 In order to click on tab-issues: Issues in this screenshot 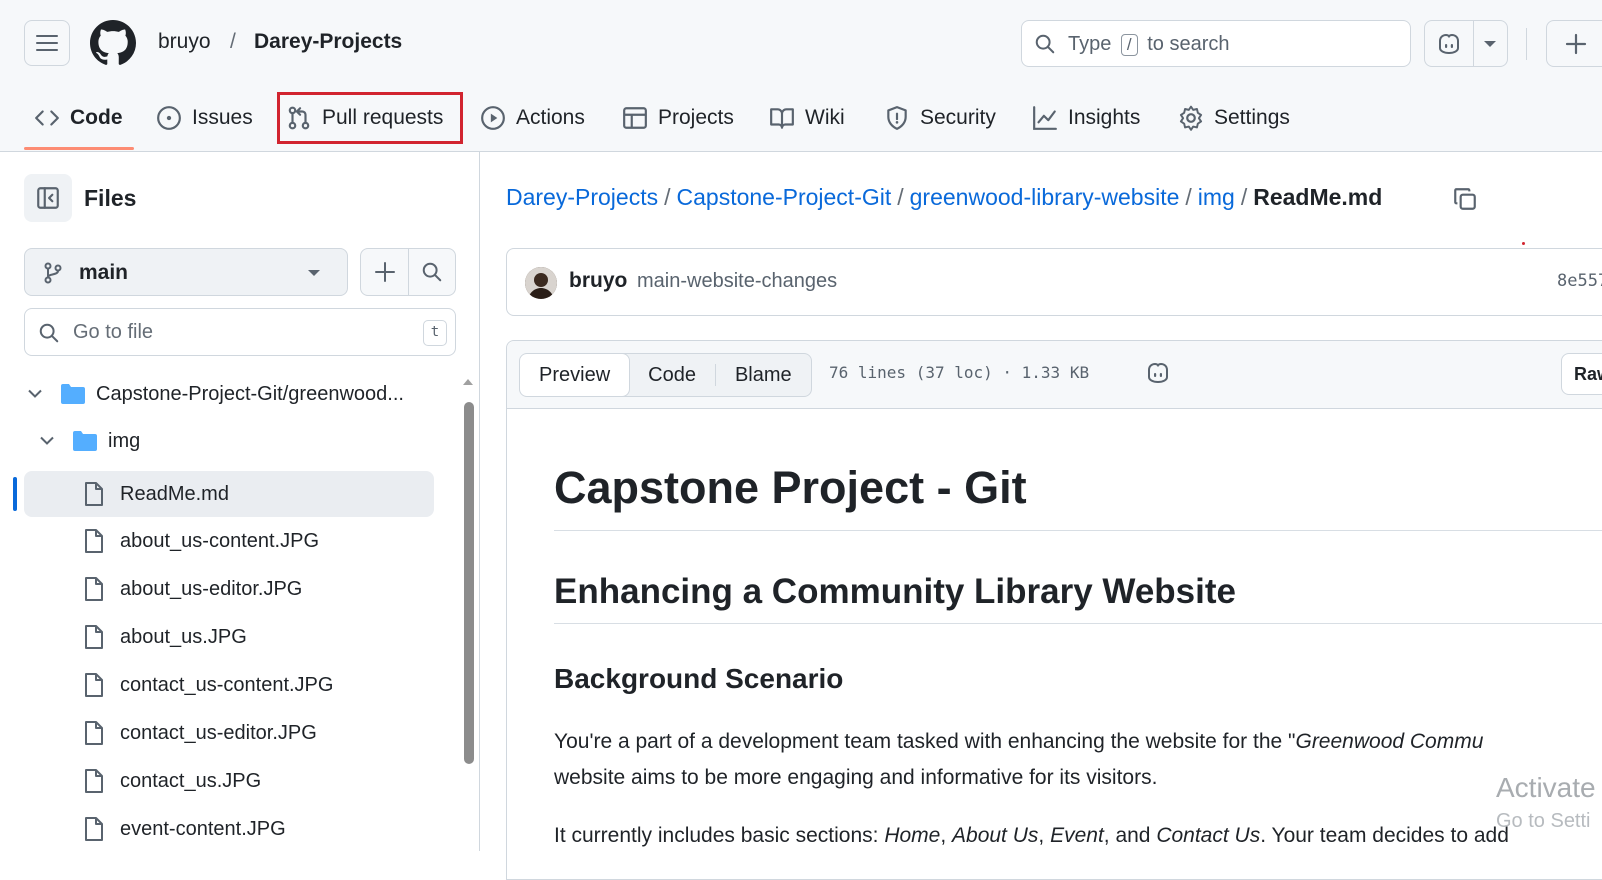, I will do `click(204, 118)`.